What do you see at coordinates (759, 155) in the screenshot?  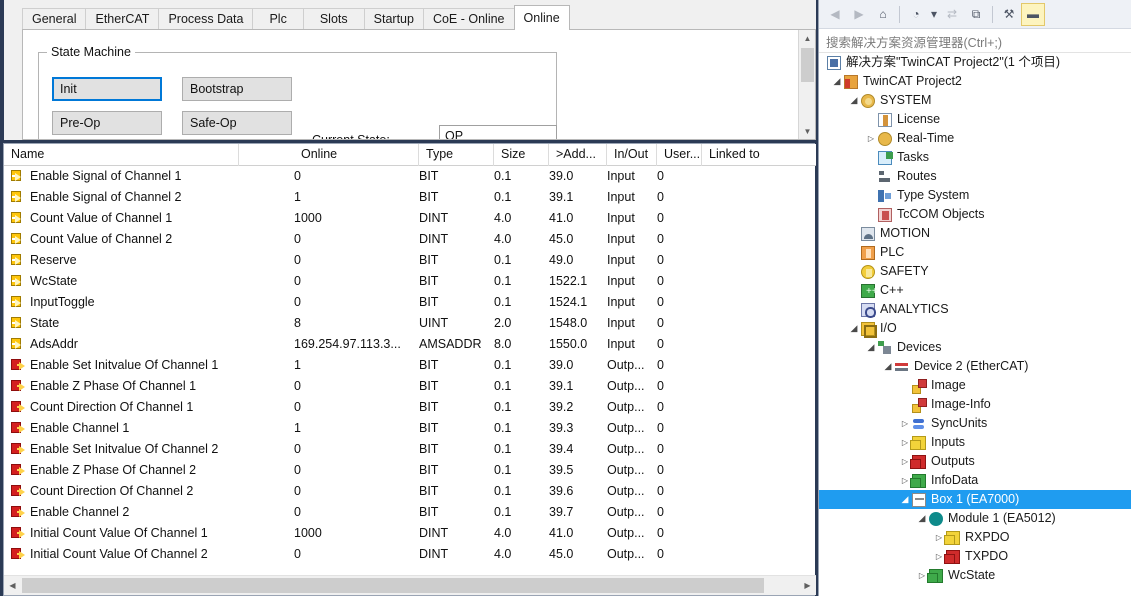 I see `column-header-linked: Linked to` at bounding box center [759, 155].